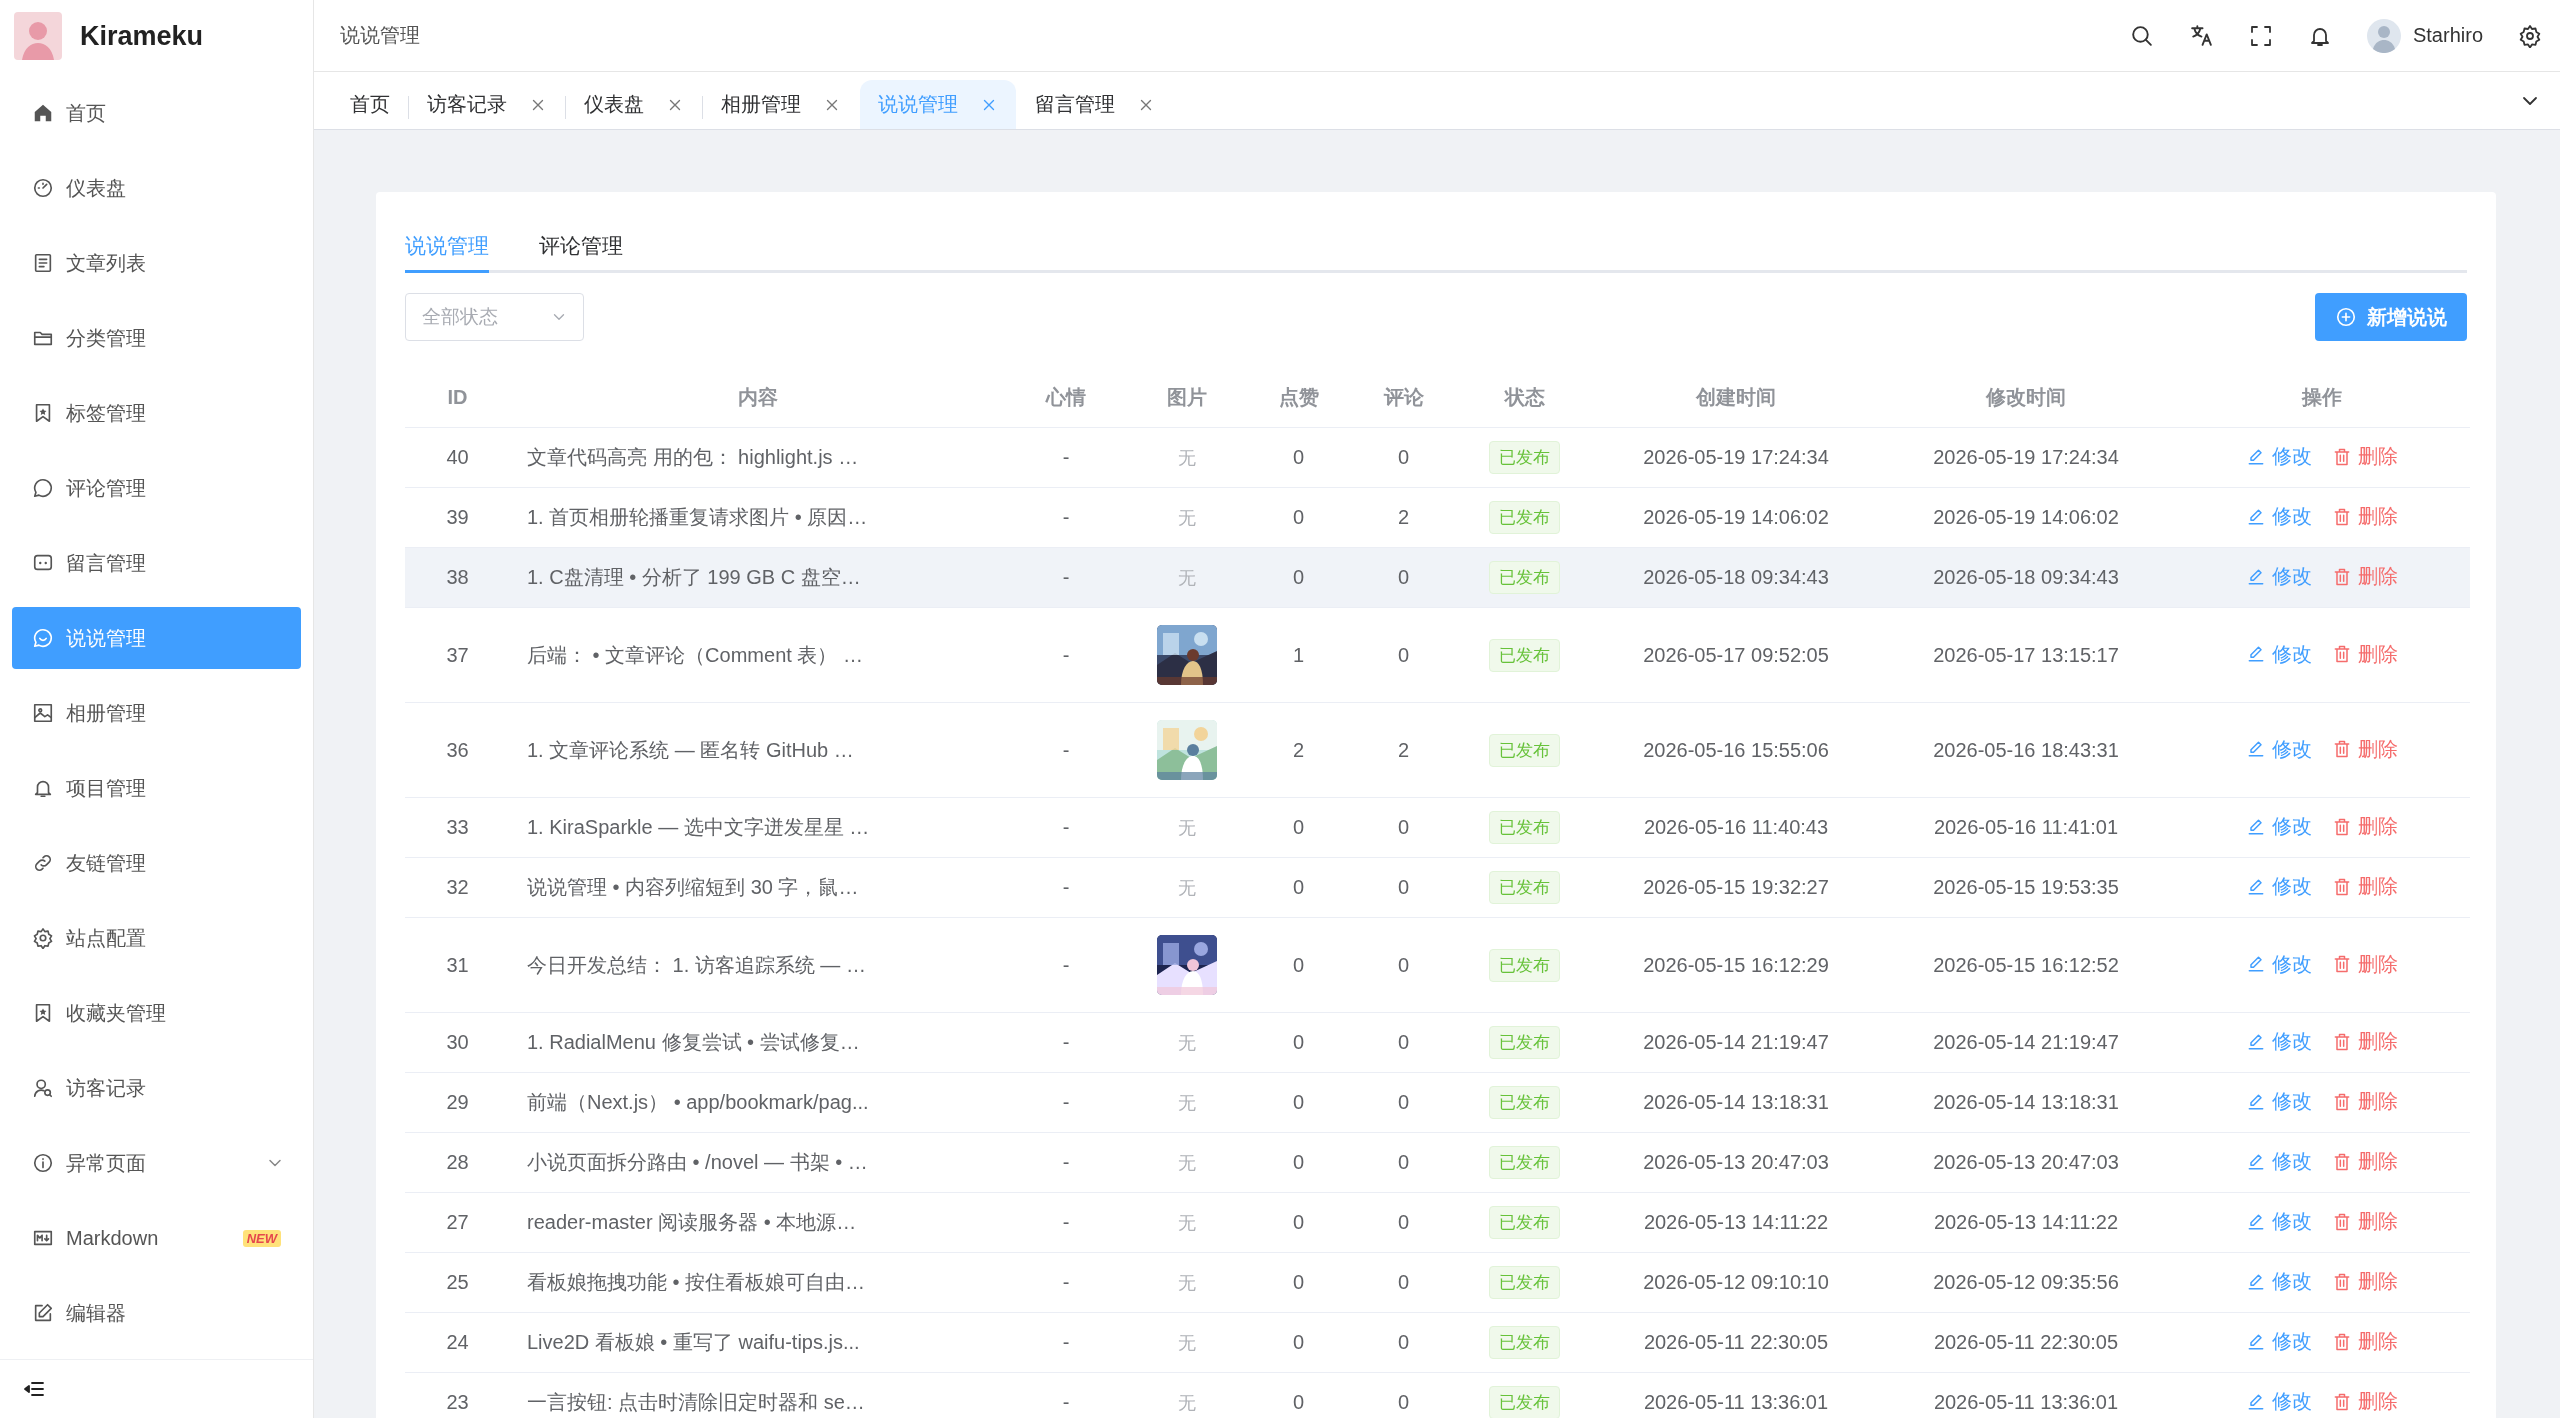 The height and width of the screenshot is (1418, 2560). Describe the element at coordinates (156, 638) in the screenshot. I see `sidebar-item: 说说管理` at that location.